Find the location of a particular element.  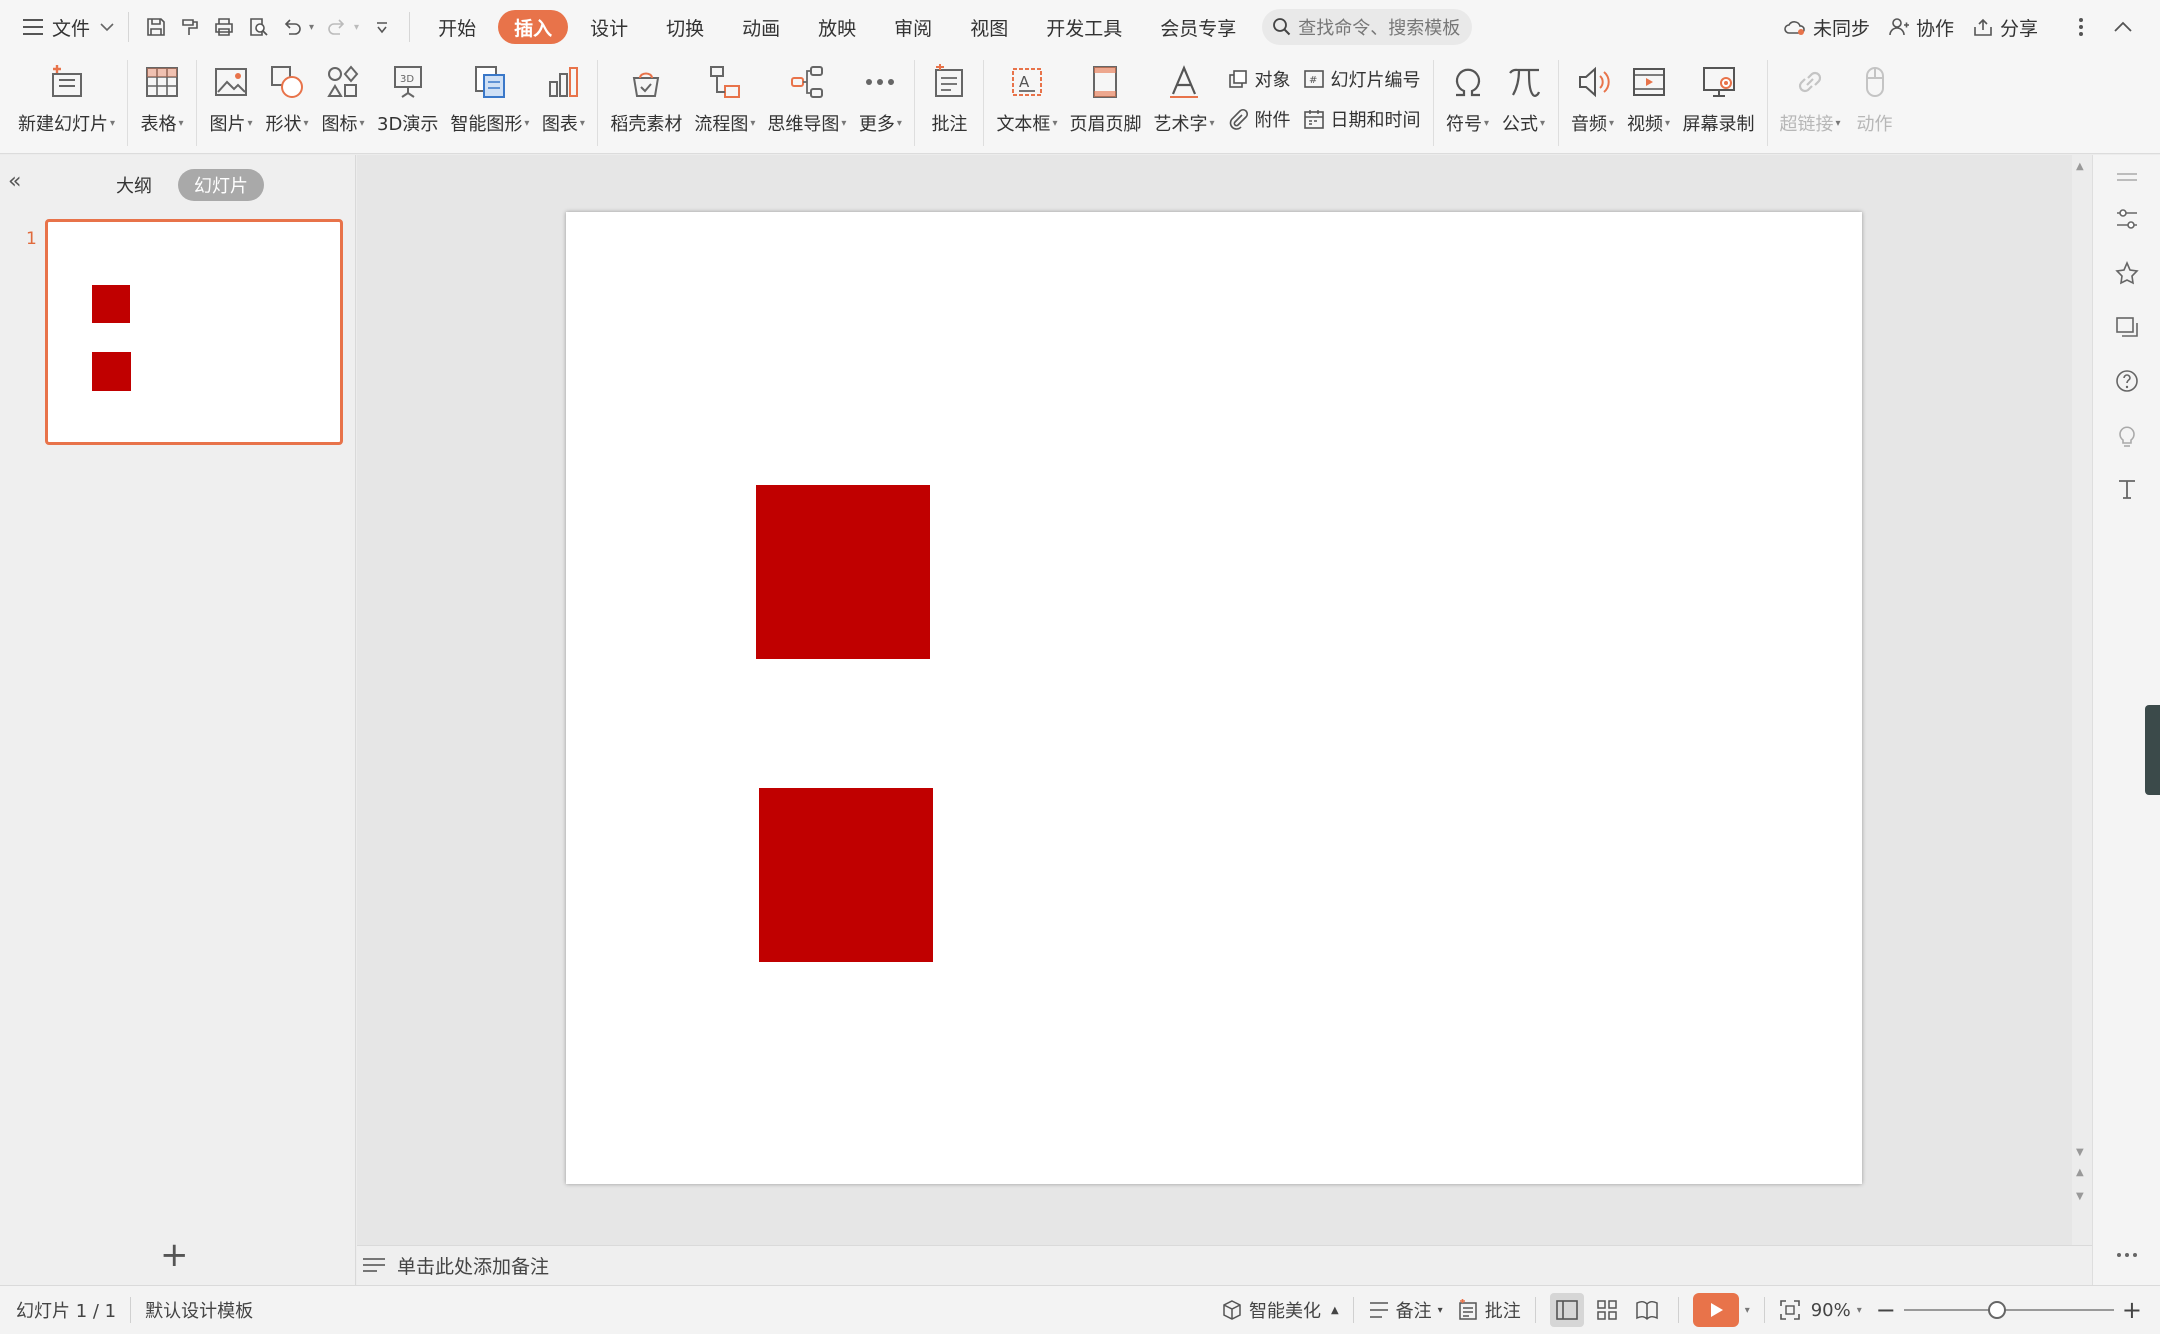

slideshow-play-button is located at coordinates (1715, 1310).